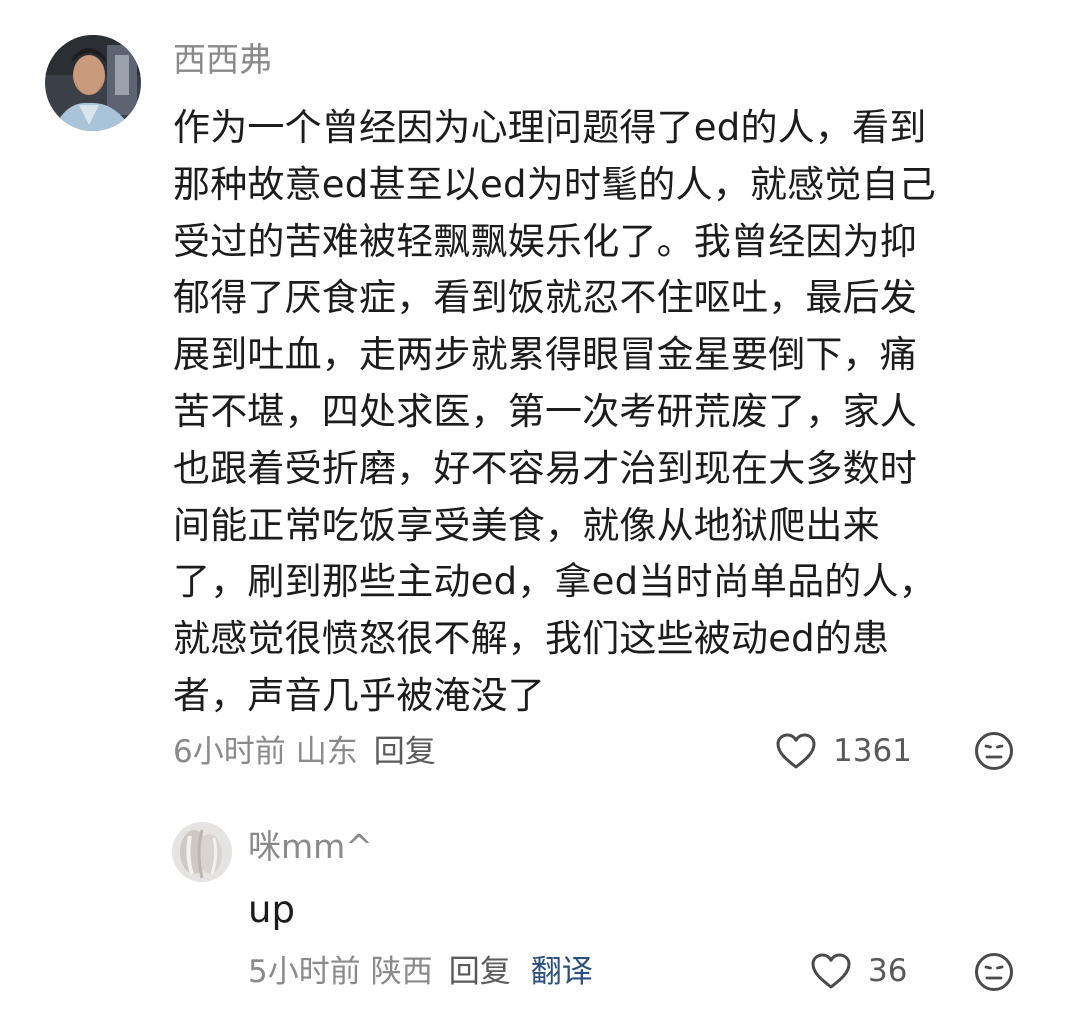 The width and height of the screenshot is (1080, 1036). What do you see at coordinates (872, 751) in the screenshot?
I see `like-count: 1361` at bounding box center [872, 751].